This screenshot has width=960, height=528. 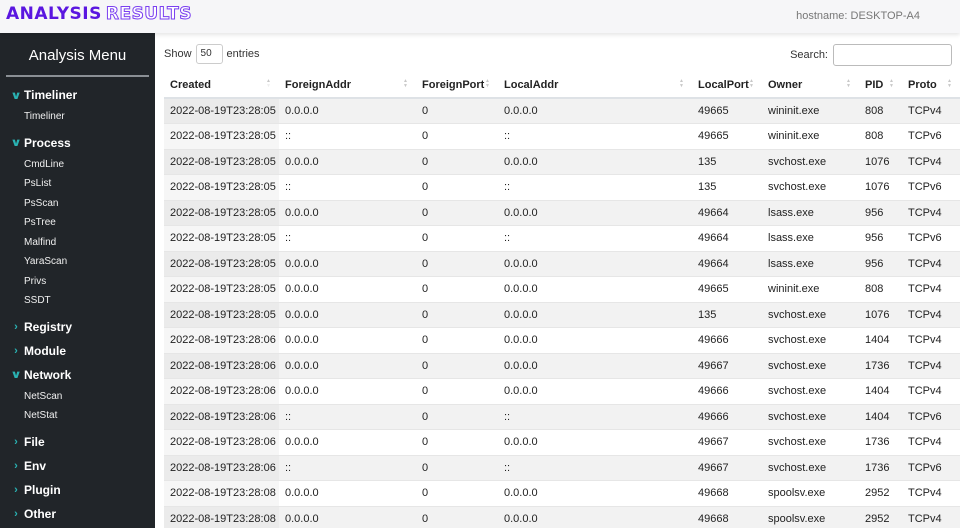 What do you see at coordinates (77, 514) in the screenshot?
I see `menu-group-toggle-other: › Other` at bounding box center [77, 514].